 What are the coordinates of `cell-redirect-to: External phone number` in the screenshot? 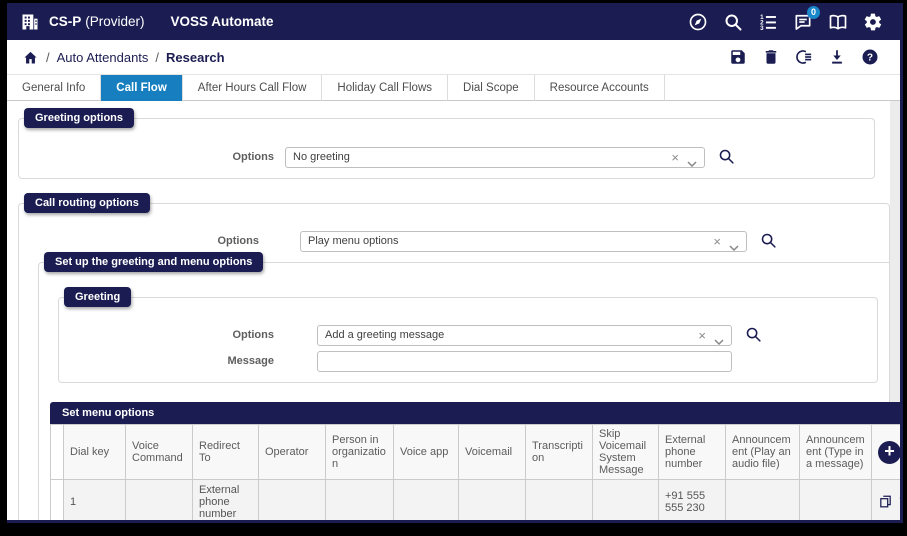 It's located at (225, 499).